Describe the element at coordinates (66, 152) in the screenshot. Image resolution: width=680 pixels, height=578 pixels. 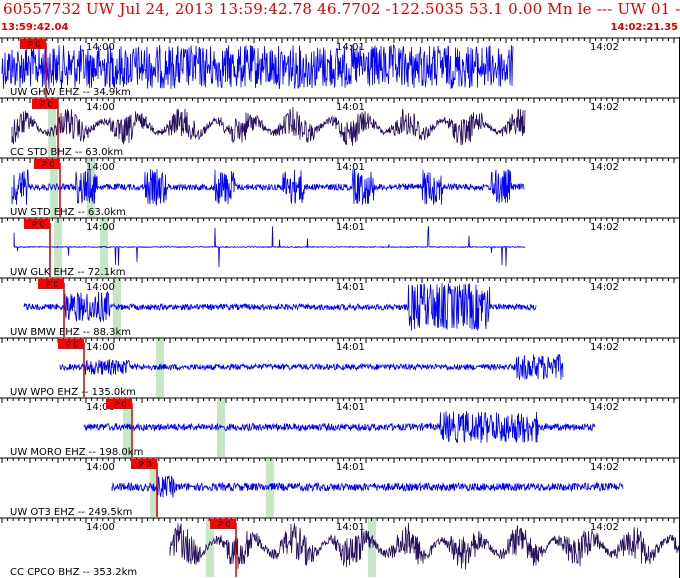
I see `station-label: CC STD BHZ -- 63.0km` at that location.